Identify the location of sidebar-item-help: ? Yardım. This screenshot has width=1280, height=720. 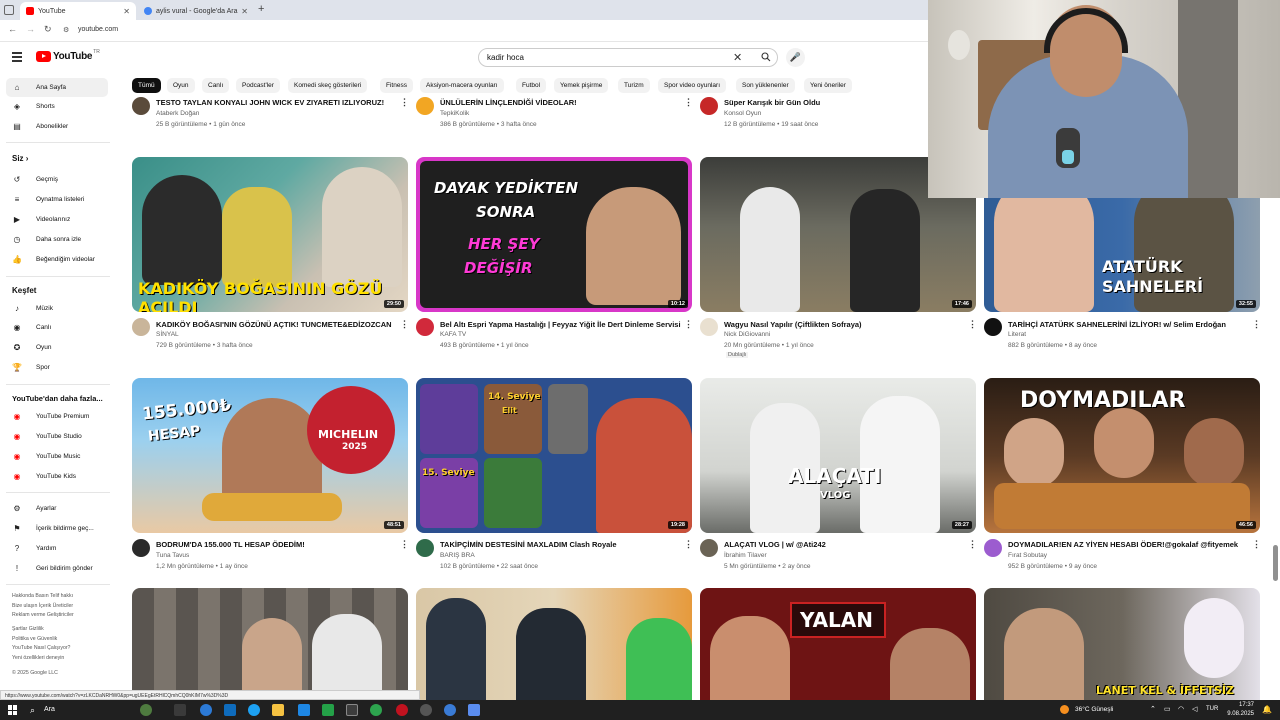
(57, 548).